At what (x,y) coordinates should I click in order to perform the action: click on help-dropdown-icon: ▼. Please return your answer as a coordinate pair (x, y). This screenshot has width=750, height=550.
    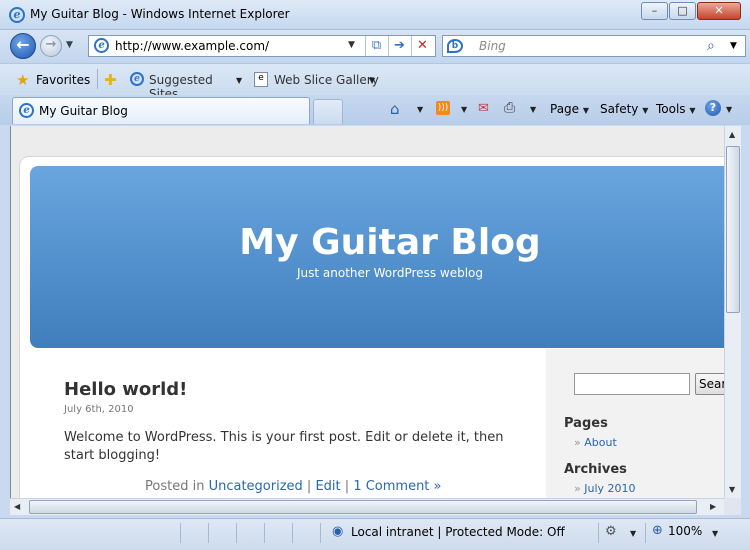
    Looking at the image, I should click on (729, 109).